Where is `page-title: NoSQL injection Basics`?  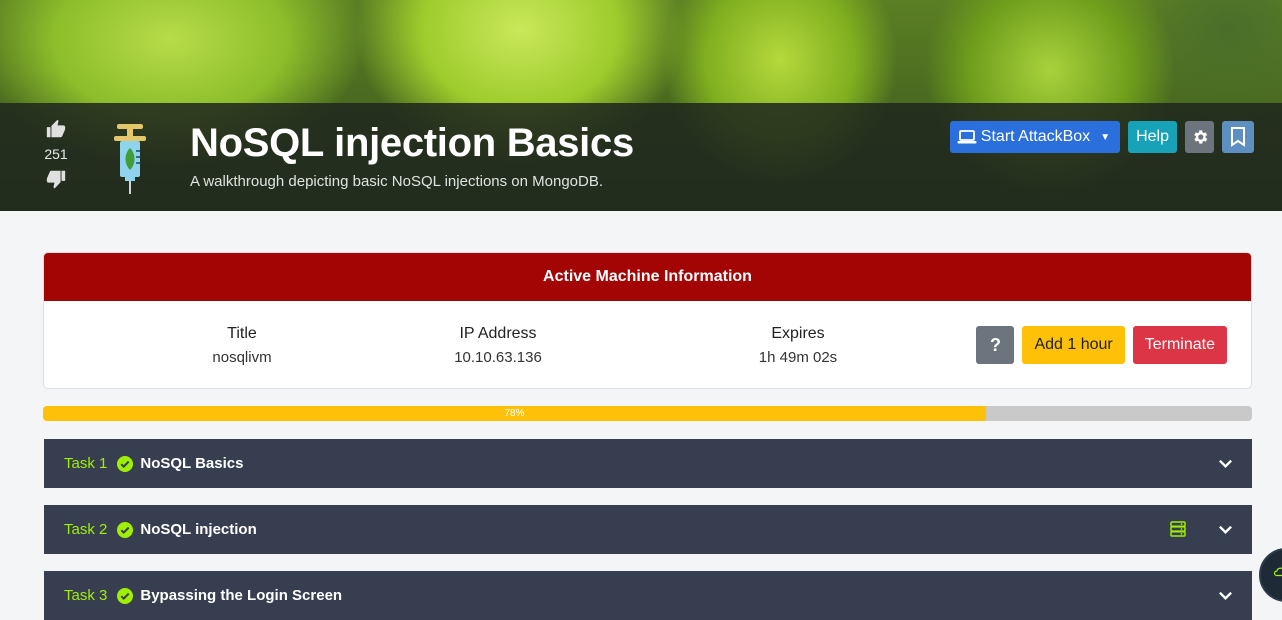
page-title: NoSQL injection Basics is located at coordinates (412, 143).